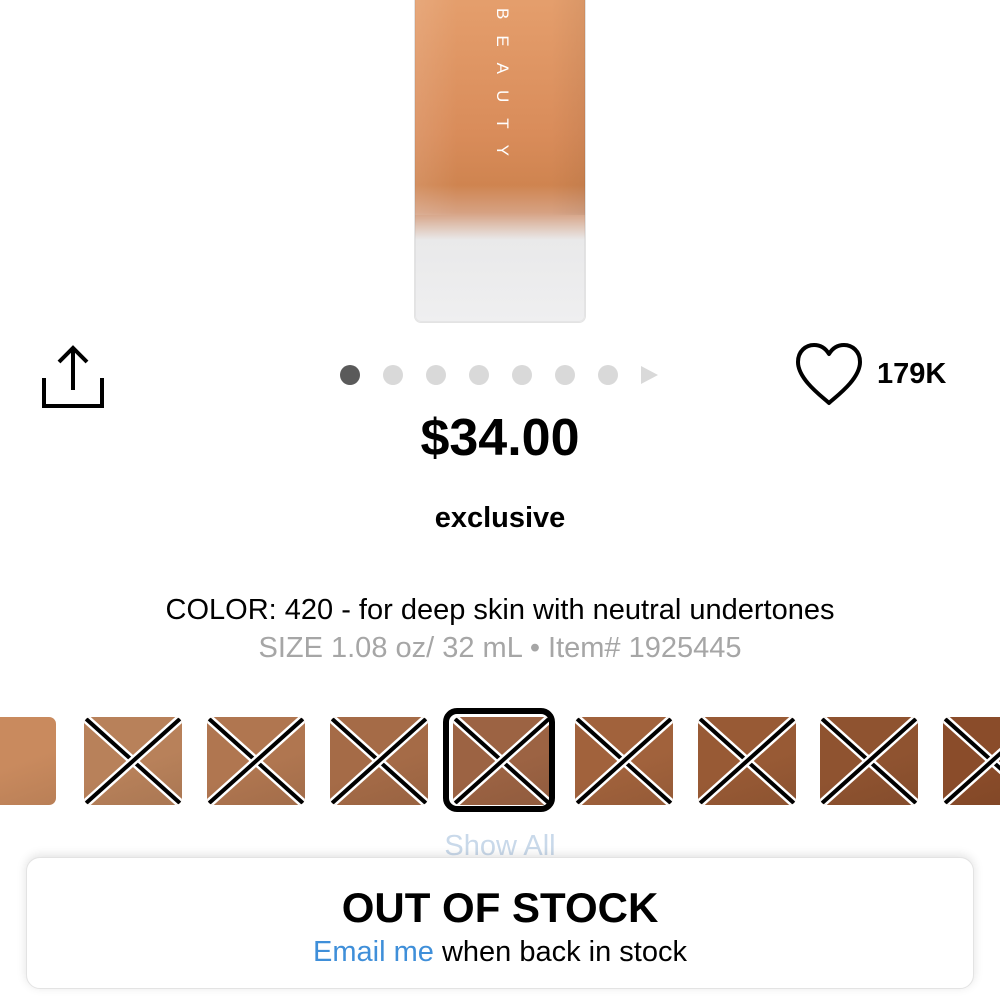  Describe the element at coordinates (560, 952) in the screenshot. I see `back-in-stock-text: when back in stock` at that location.